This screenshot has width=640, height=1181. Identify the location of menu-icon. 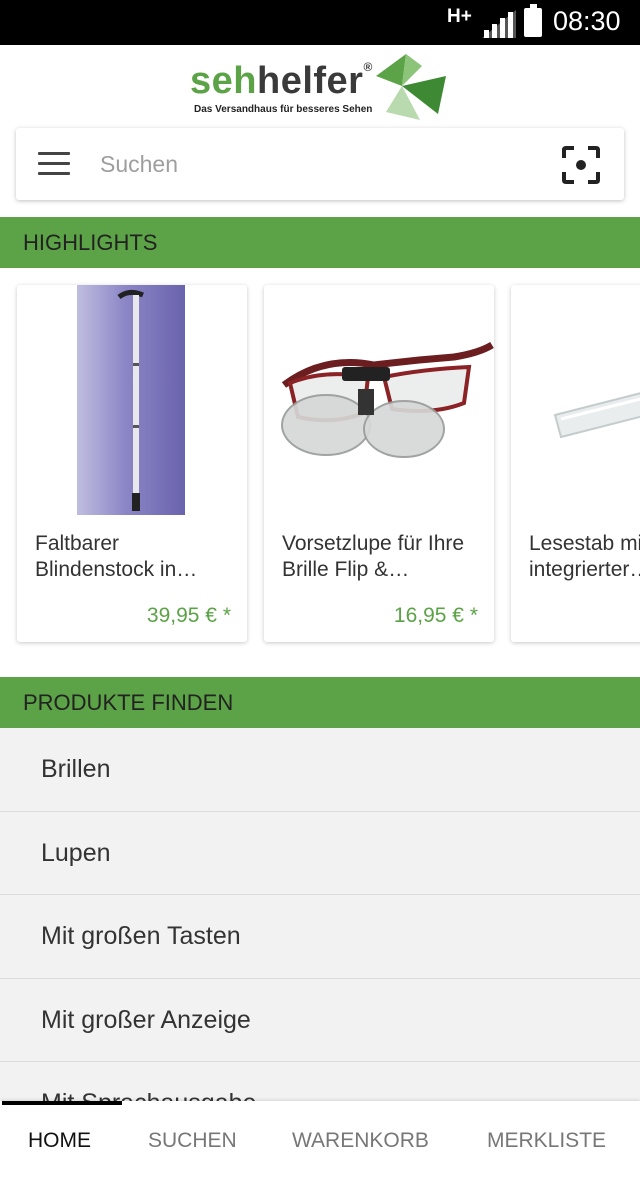
(54, 164).